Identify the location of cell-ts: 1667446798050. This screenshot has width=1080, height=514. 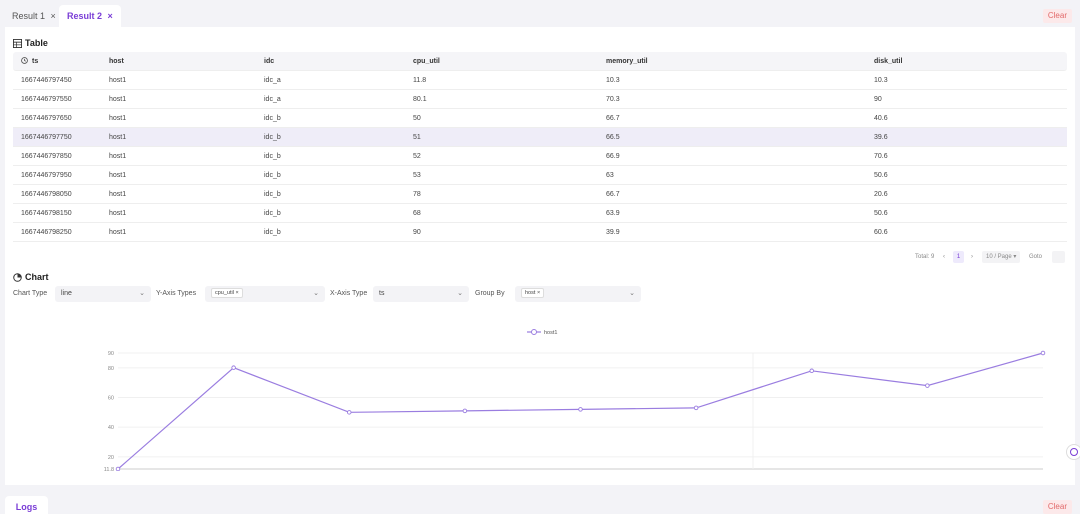
(46, 194).